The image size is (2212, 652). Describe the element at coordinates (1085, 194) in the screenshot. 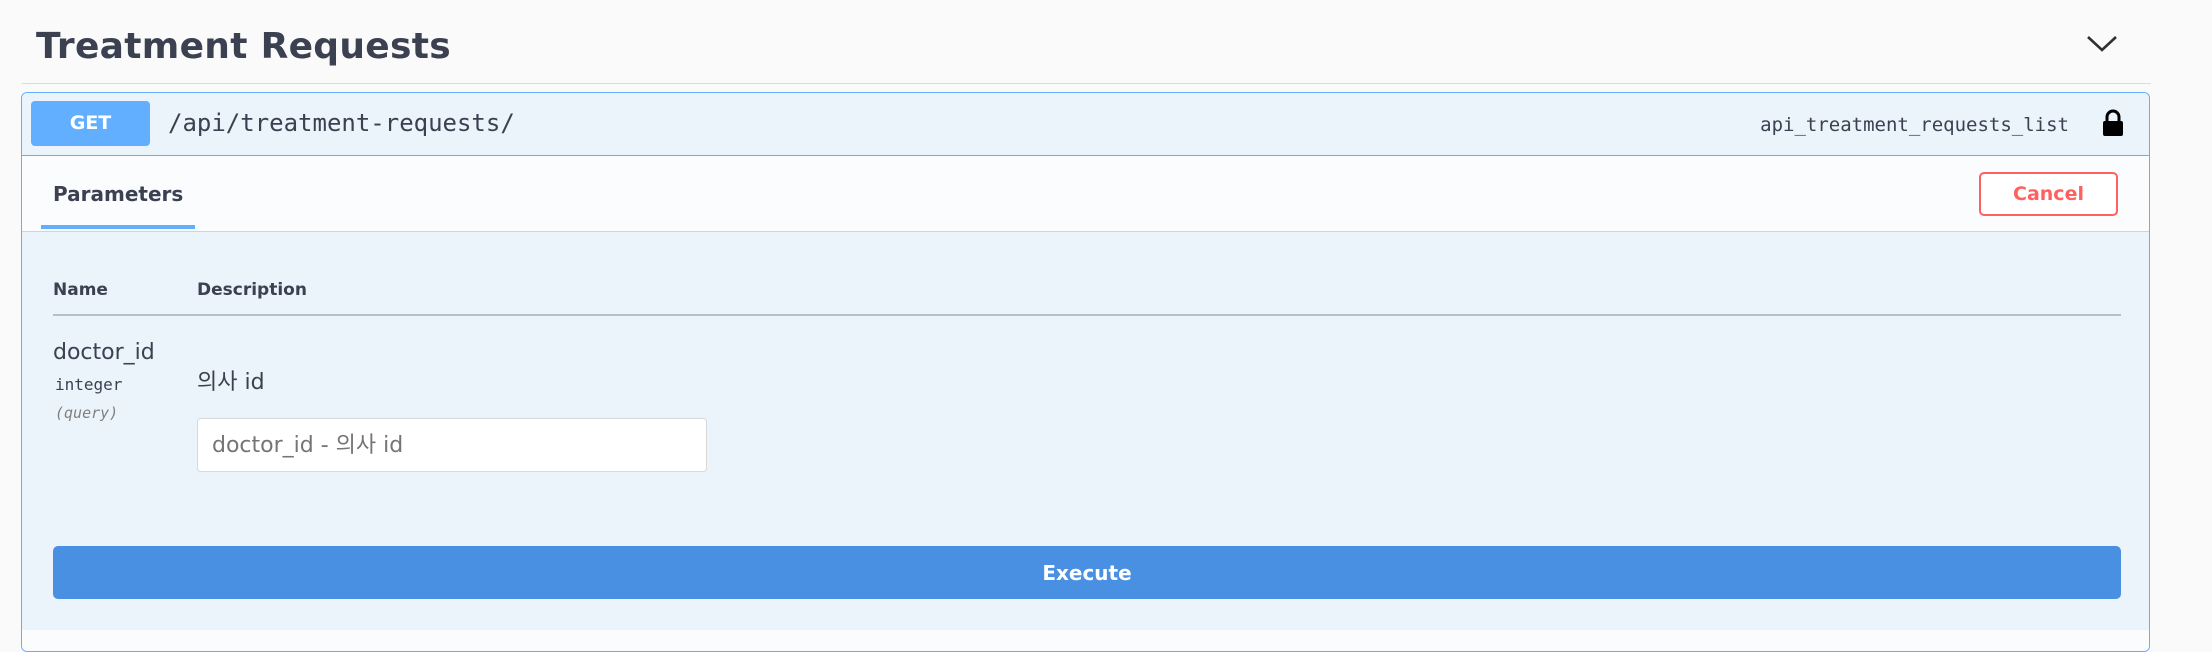

I see `tabs-bar: Parameters Cancel` at that location.